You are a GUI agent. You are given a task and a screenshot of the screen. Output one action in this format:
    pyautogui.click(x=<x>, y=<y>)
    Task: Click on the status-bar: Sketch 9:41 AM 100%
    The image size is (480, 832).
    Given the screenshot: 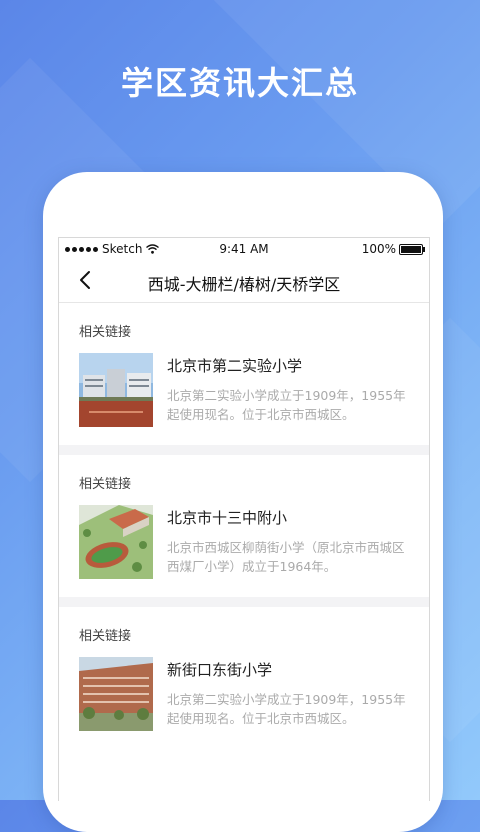 What is the action you would take?
    pyautogui.click(x=244, y=249)
    